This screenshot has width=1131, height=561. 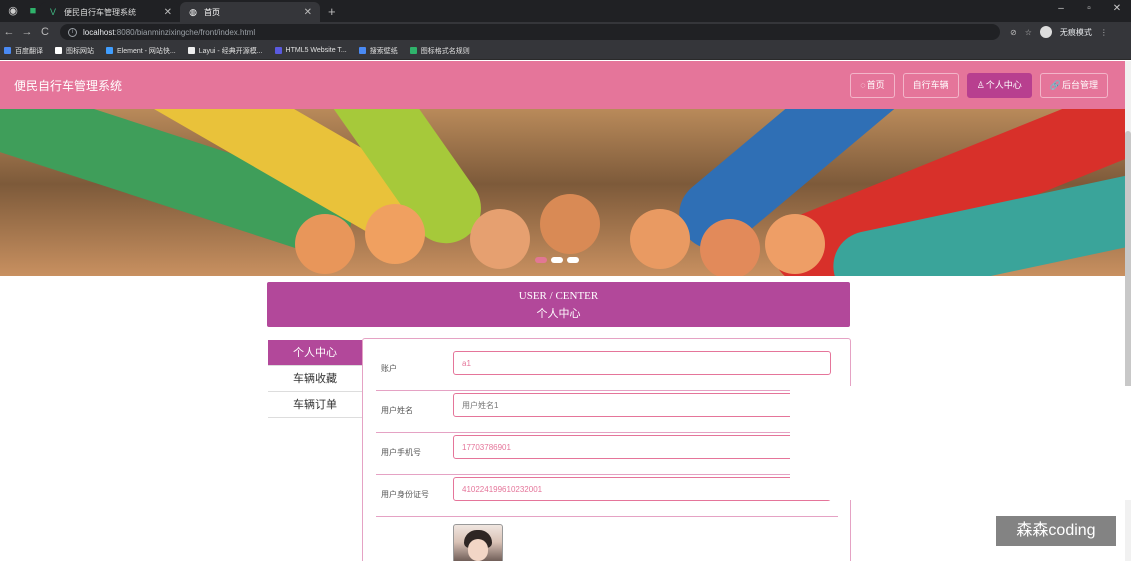 What do you see at coordinates (1013, 32) in the screenshot?
I see `eye-off-icon: ⊘` at bounding box center [1013, 32].